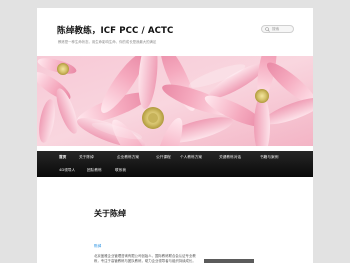 Image resolution: width=350 pixels, height=263 pixels. I want to click on nav-item-team-coaching: 团队教练, so click(94, 170).